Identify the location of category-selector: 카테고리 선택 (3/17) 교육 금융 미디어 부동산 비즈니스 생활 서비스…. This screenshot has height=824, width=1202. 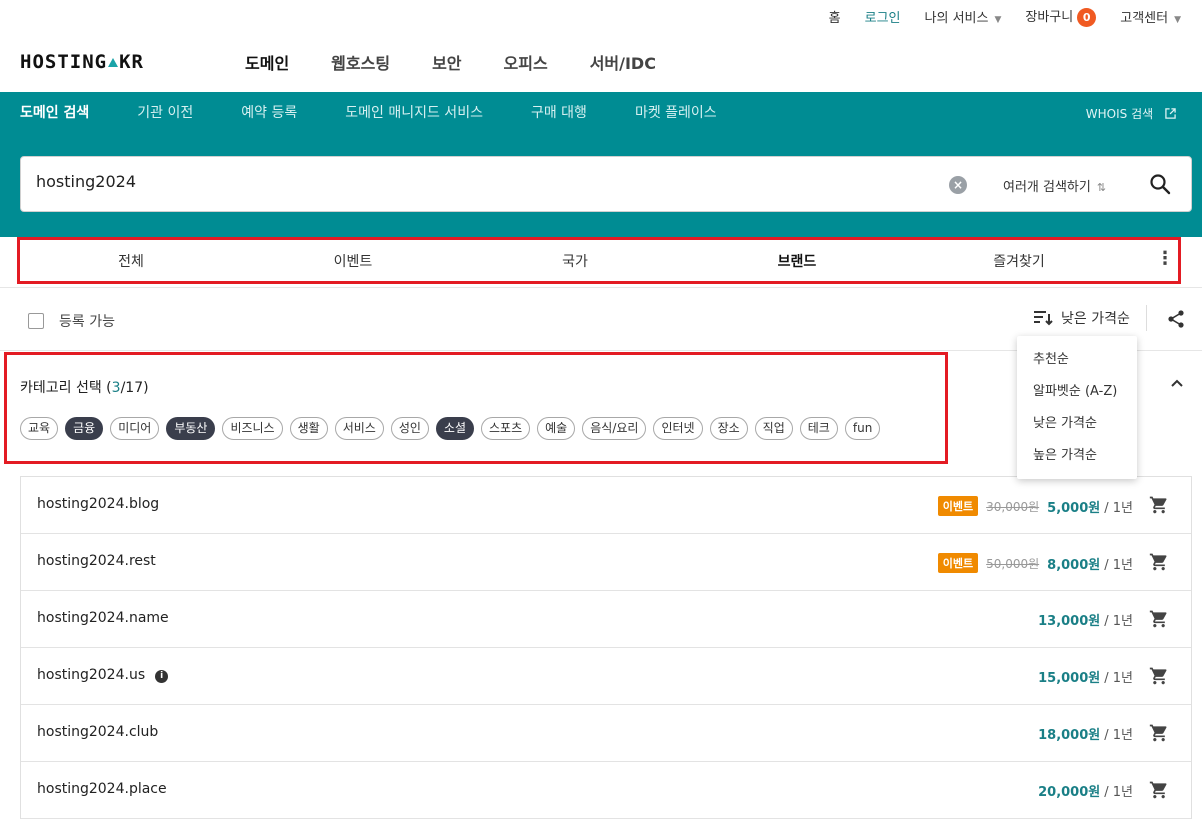
(476, 408).